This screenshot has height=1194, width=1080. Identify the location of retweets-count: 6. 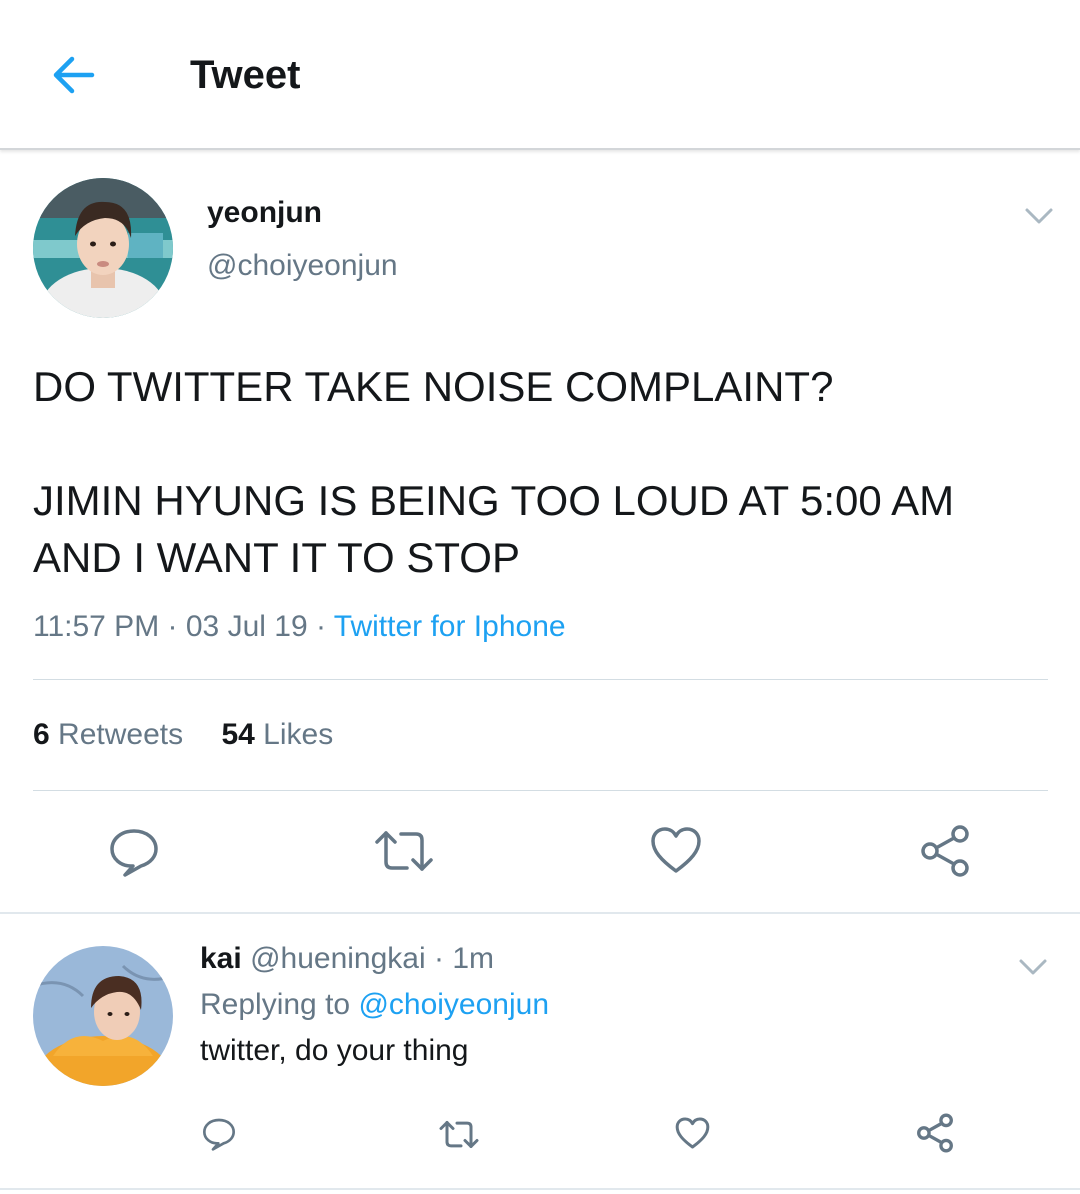
(41, 734).